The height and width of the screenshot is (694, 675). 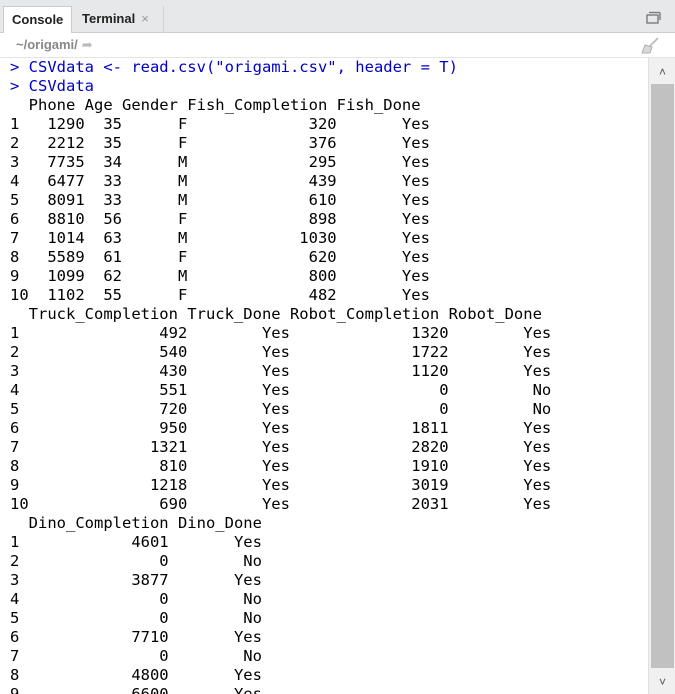 What do you see at coordinates (145, 18) in the screenshot?
I see `close-icon: ×` at bounding box center [145, 18].